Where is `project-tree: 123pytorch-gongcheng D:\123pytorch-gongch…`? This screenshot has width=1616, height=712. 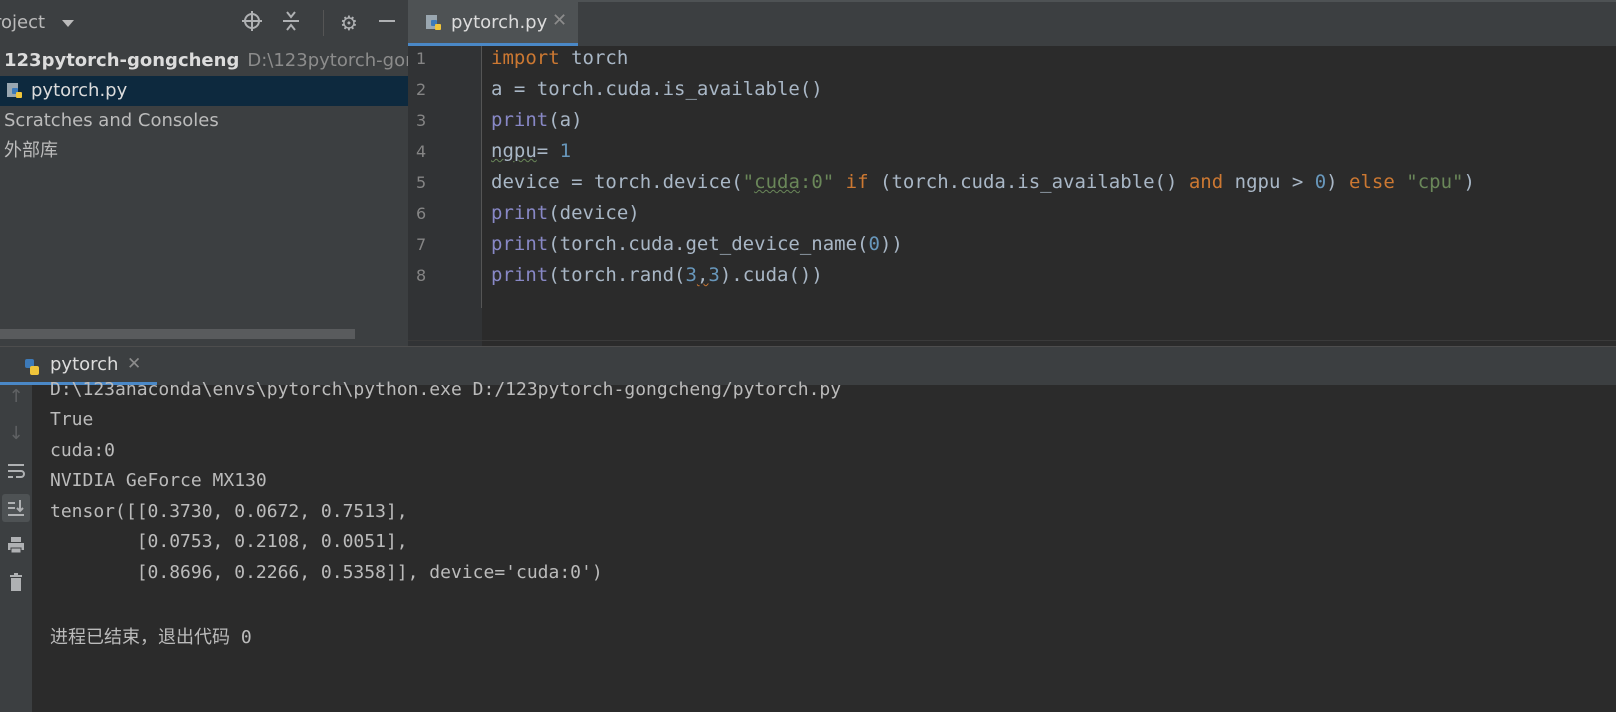 project-tree: 123pytorch-gongcheng D:\123pytorch-gongch… is located at coordinates (204, 106).